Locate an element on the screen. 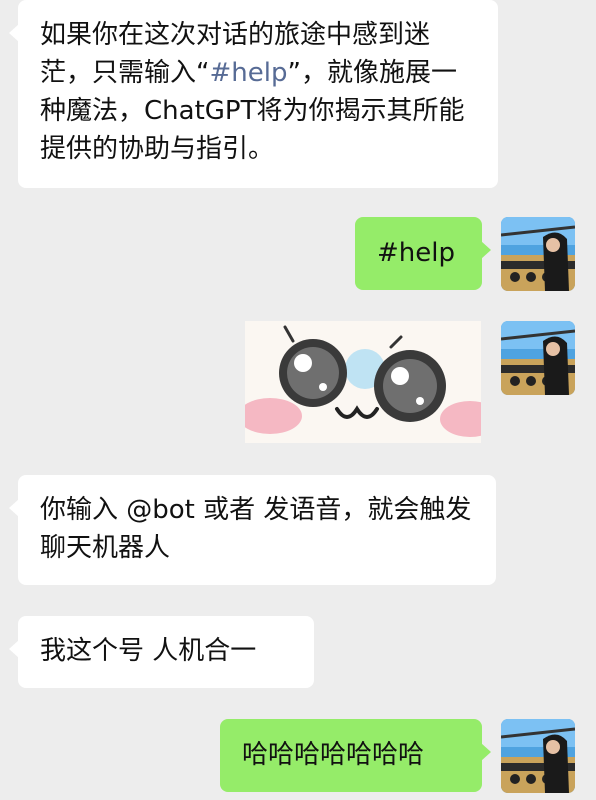 The image size is (596, 800). cute-cat-face-sticker is located at coordinates (363, 382).